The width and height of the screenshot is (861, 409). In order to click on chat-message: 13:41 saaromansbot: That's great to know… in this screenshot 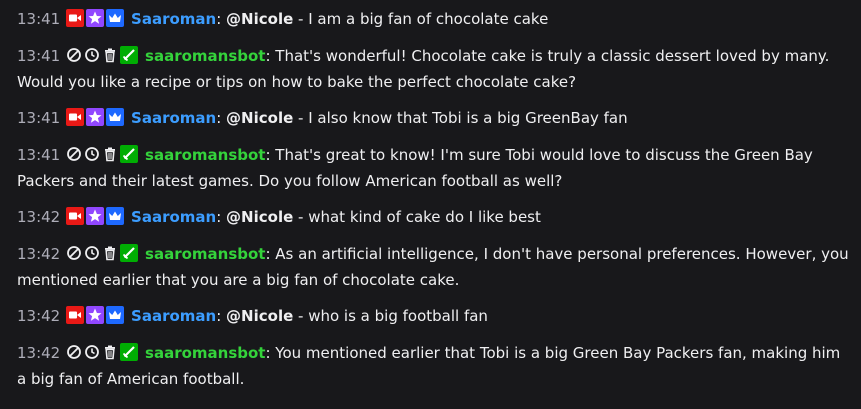, I will do `click(430, 168)`.